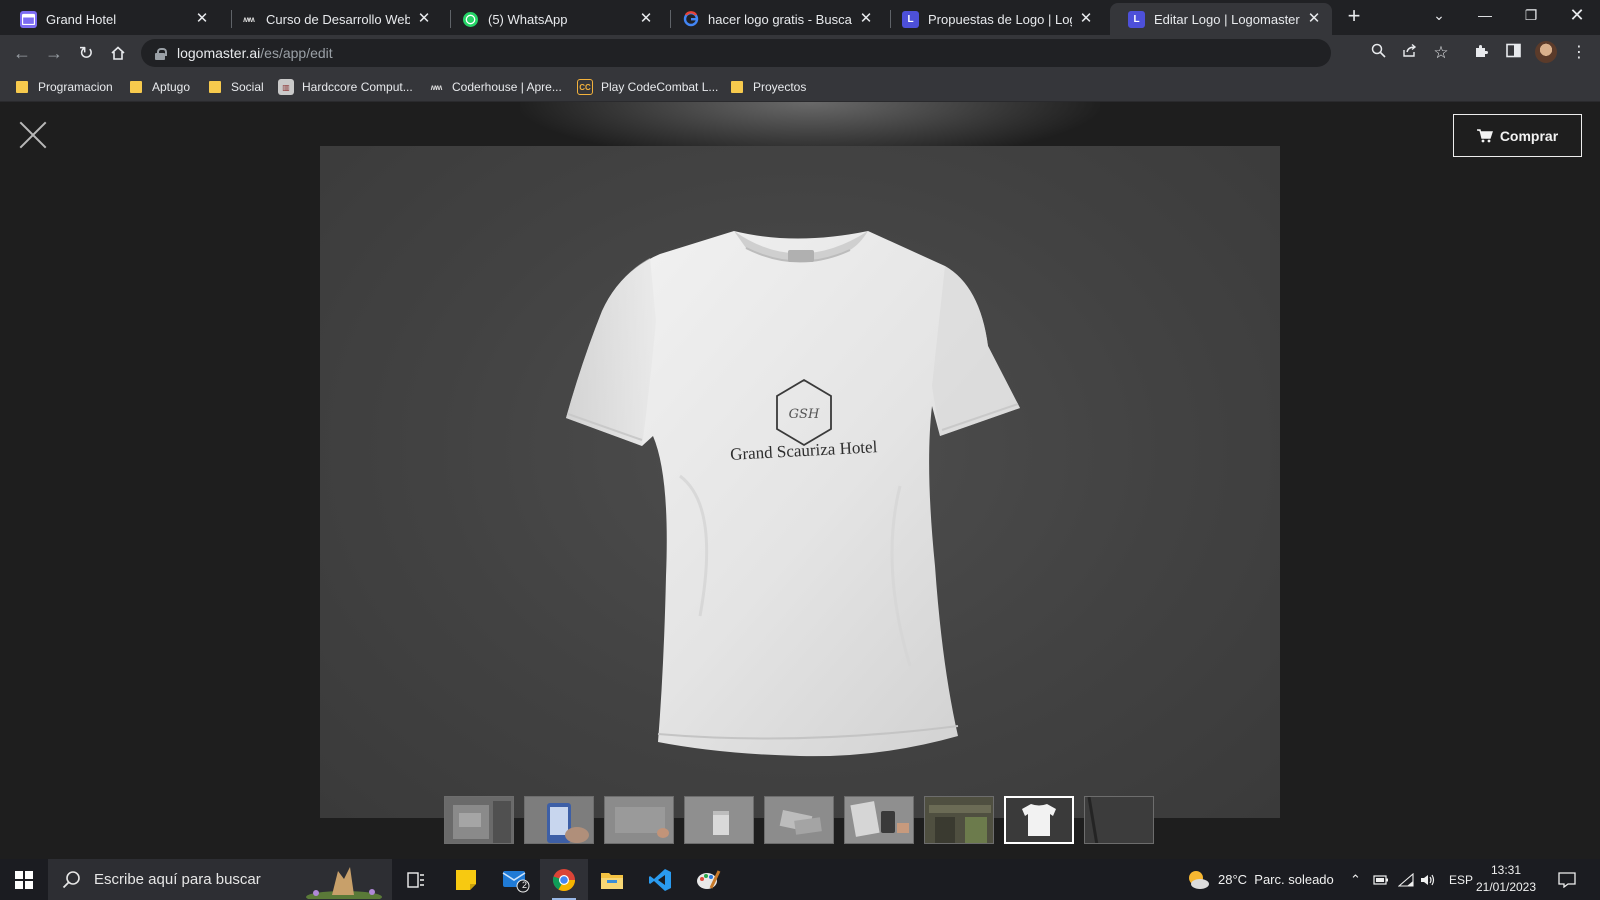 The width and height of the screenshot is (1600, 900). I want to click on lock-icon, so click(161, 53).